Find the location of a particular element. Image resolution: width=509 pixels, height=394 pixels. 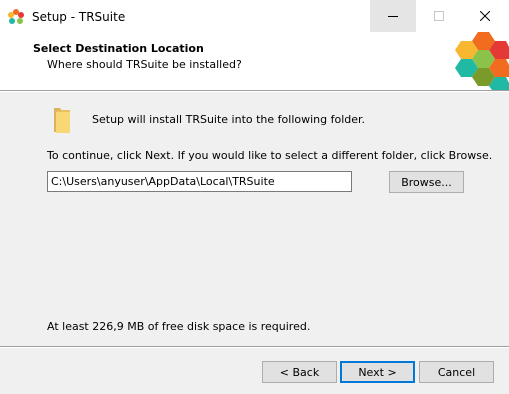

page-title: Select Destination Location is located at coordinates (118, 48).